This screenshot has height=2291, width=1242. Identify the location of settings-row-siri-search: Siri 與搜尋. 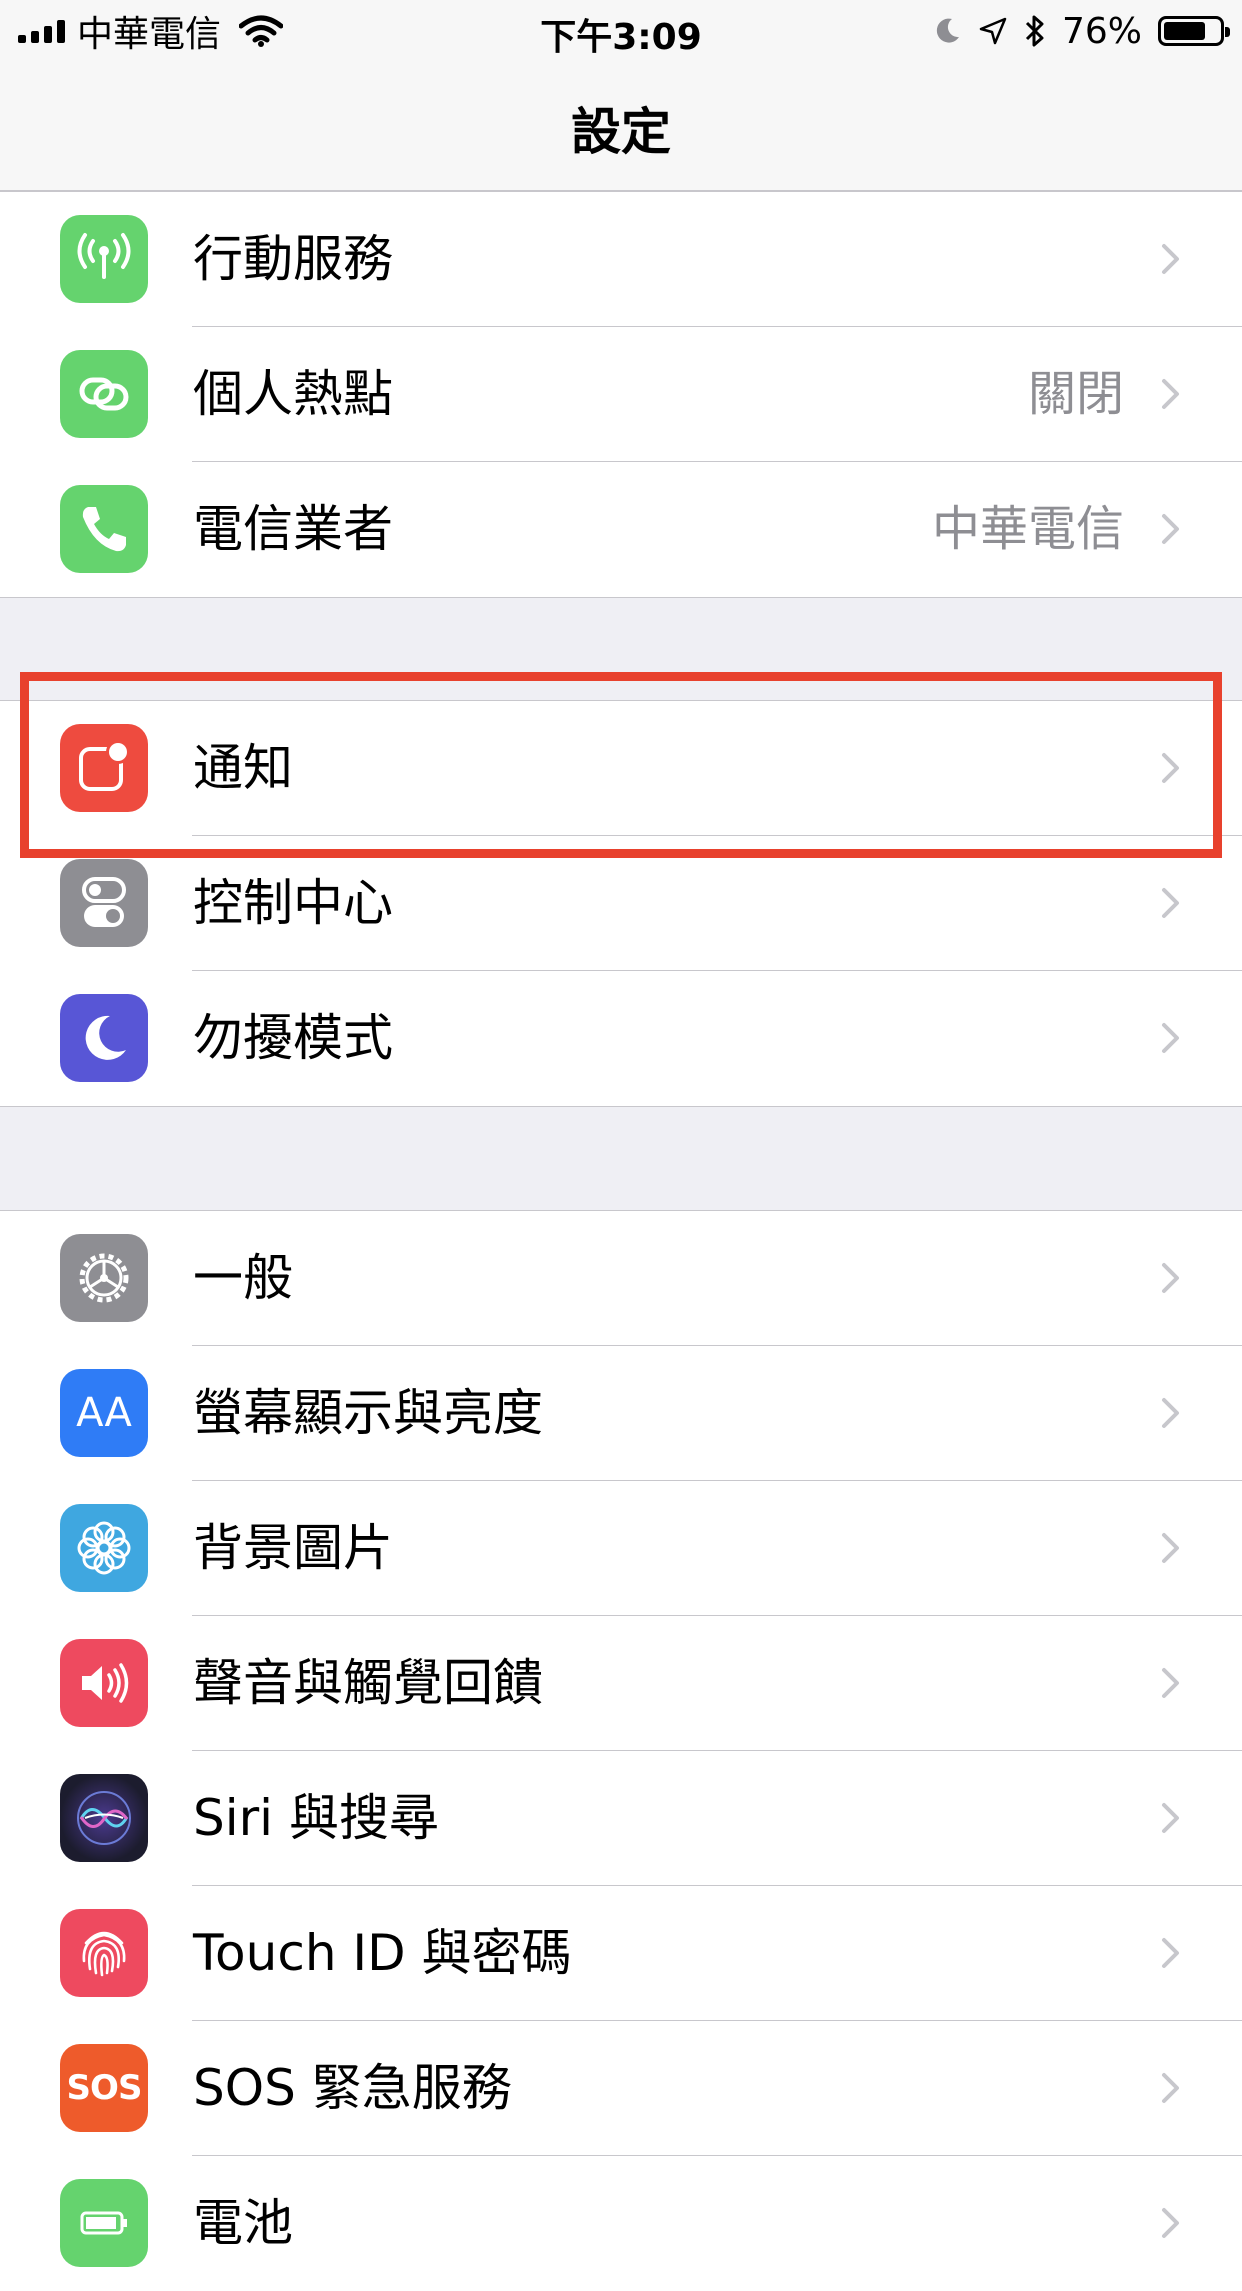
(621, 1818).